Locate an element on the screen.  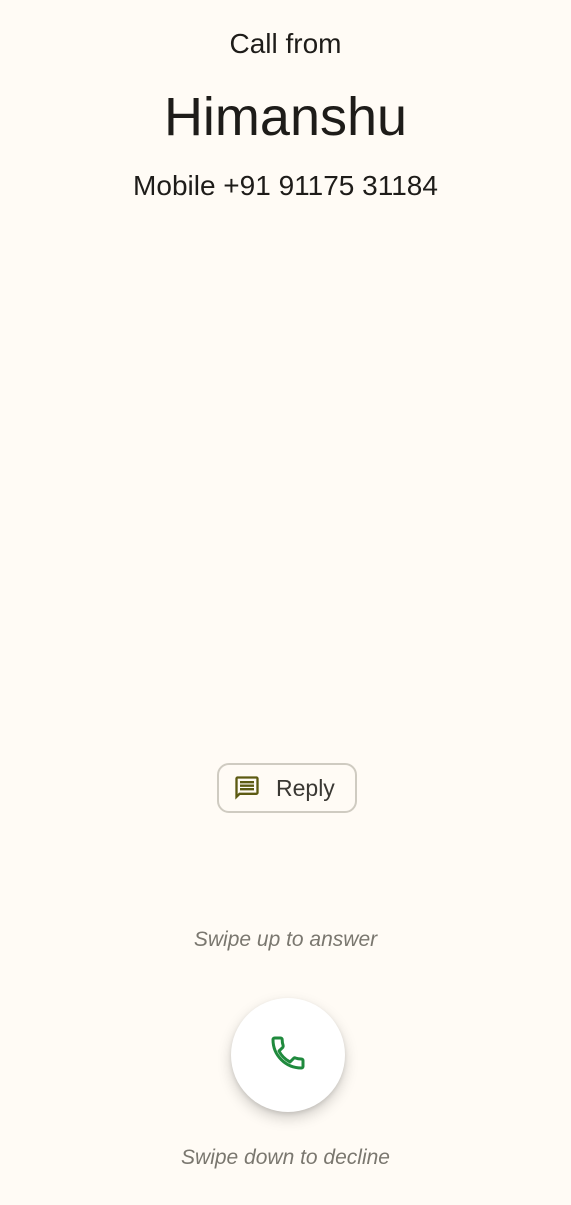
reply-button: Reply is located at coordinates (287, 788).